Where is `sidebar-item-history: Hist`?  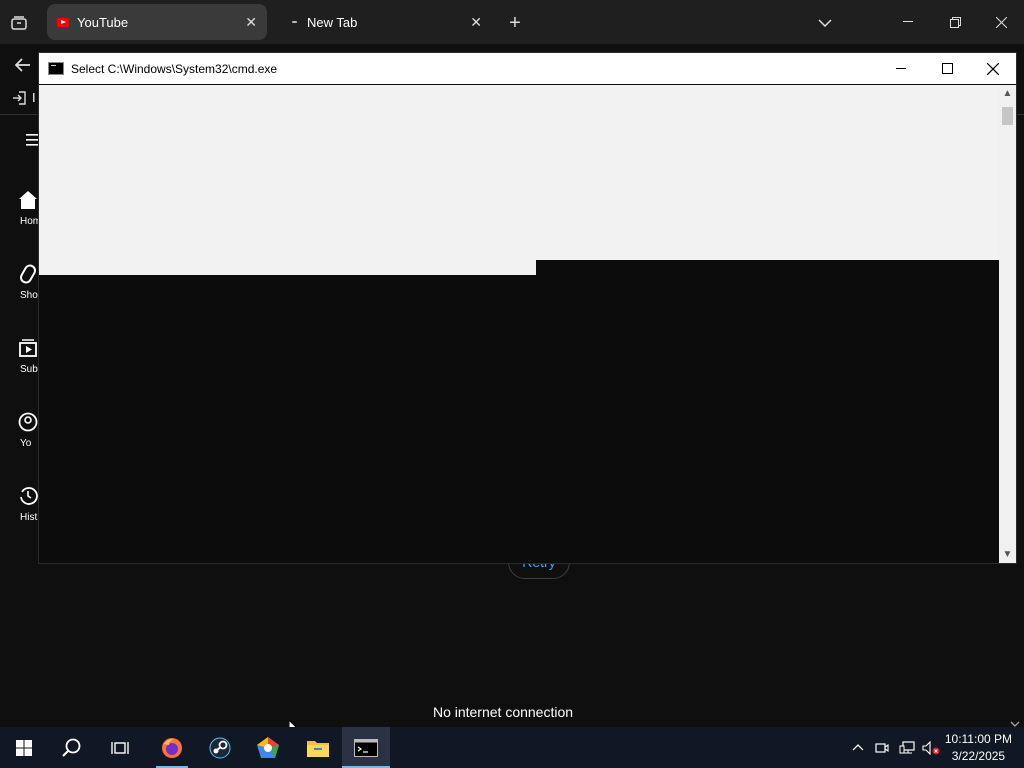 sidebar-item-history: Hist is located at coordinates (20, 504).